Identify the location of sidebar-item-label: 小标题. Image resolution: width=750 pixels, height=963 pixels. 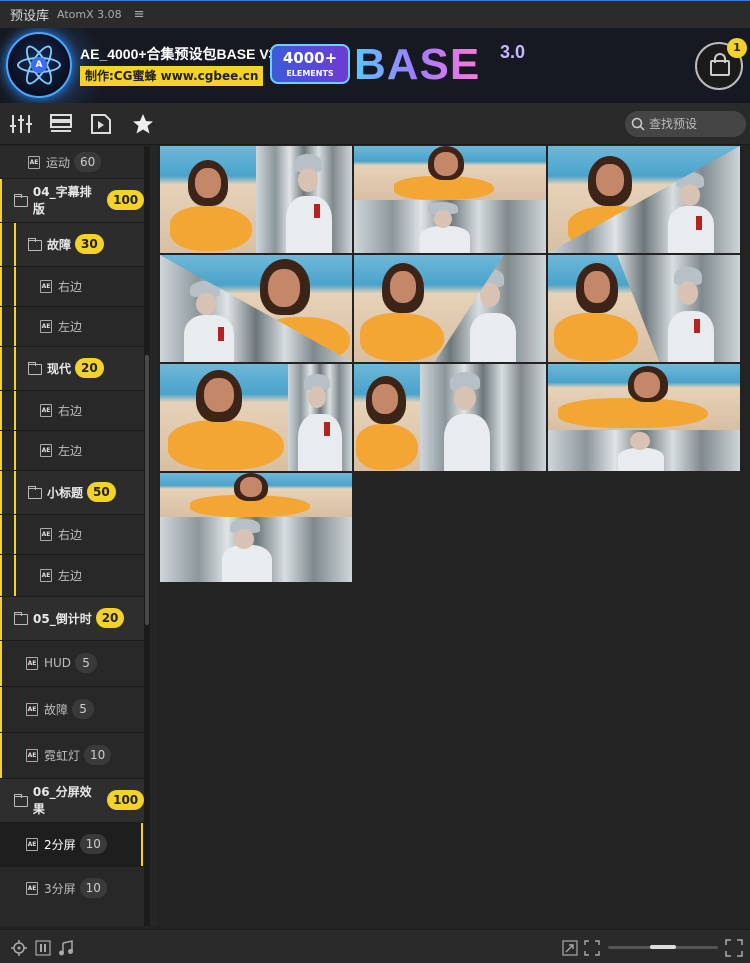
(65, 492).